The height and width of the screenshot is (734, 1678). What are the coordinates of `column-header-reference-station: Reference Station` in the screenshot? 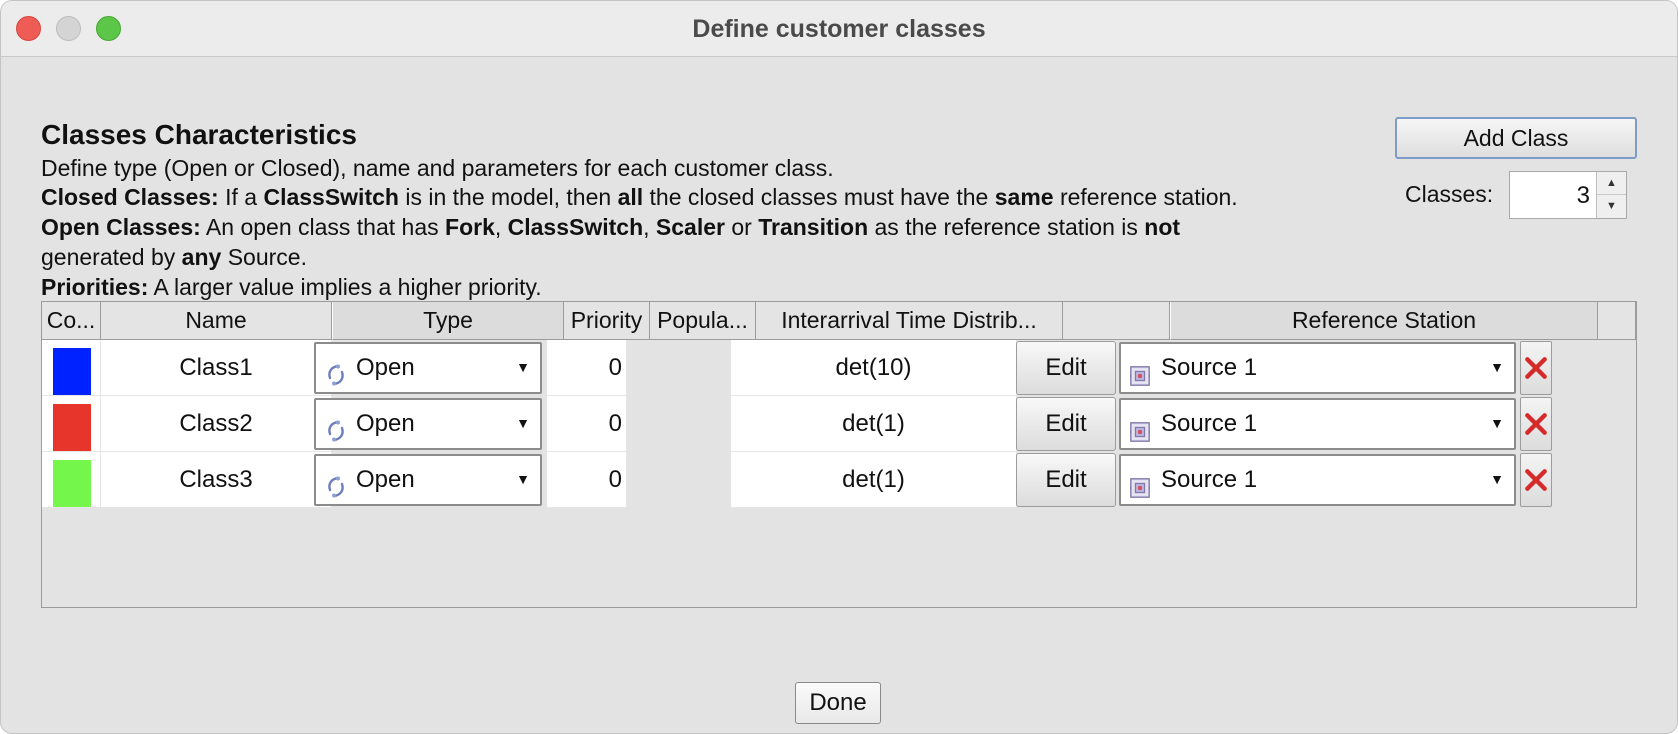 It's located at (1384, 321).